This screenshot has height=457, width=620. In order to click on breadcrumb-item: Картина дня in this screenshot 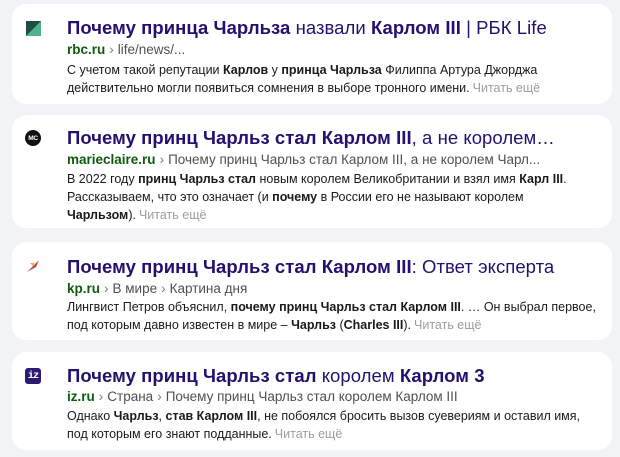, I will do `click(209, 288)`.